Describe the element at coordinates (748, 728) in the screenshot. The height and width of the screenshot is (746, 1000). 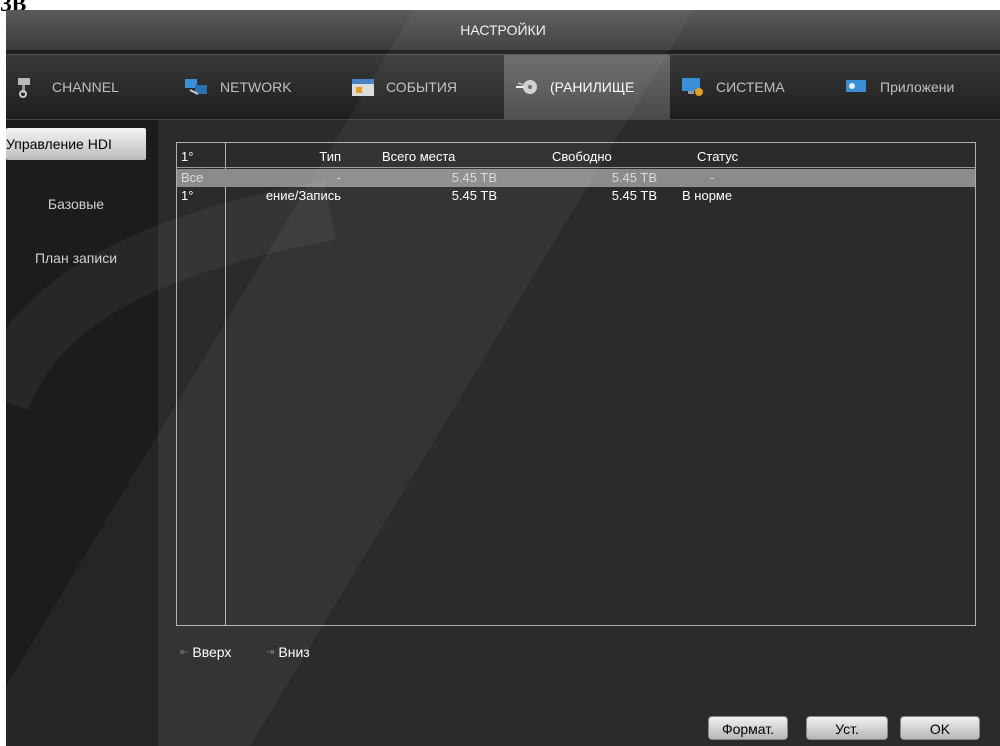
I see `format-button: Формат.` at that location.